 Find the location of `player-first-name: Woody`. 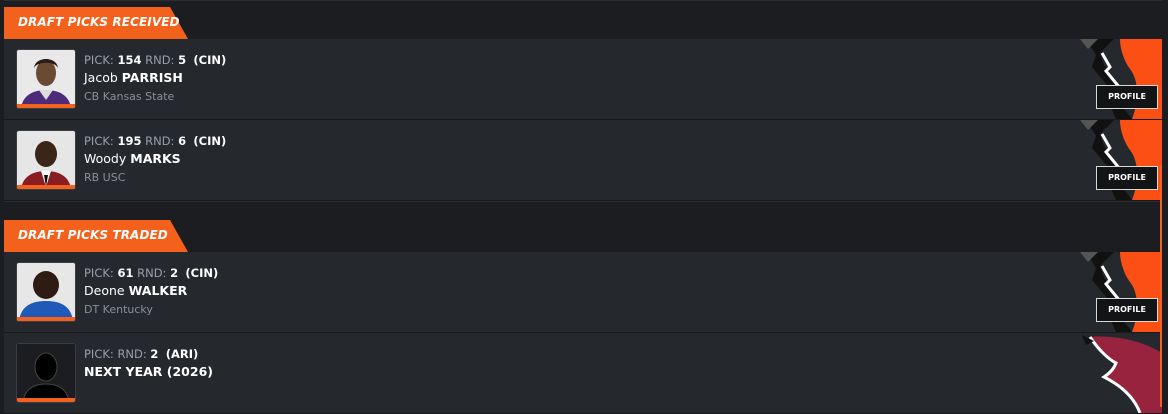

player-first-name: Woody is located at coordinates (105, 158).